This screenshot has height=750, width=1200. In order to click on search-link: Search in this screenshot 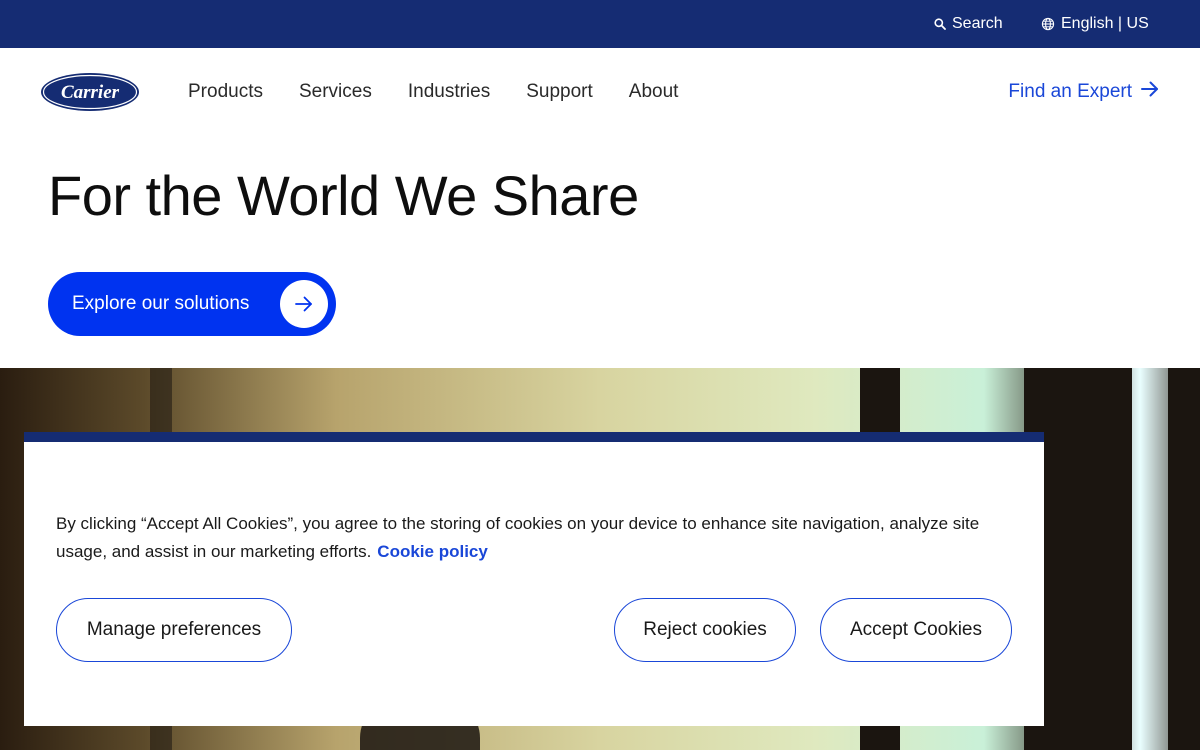, I will do `click(968, 24)`.